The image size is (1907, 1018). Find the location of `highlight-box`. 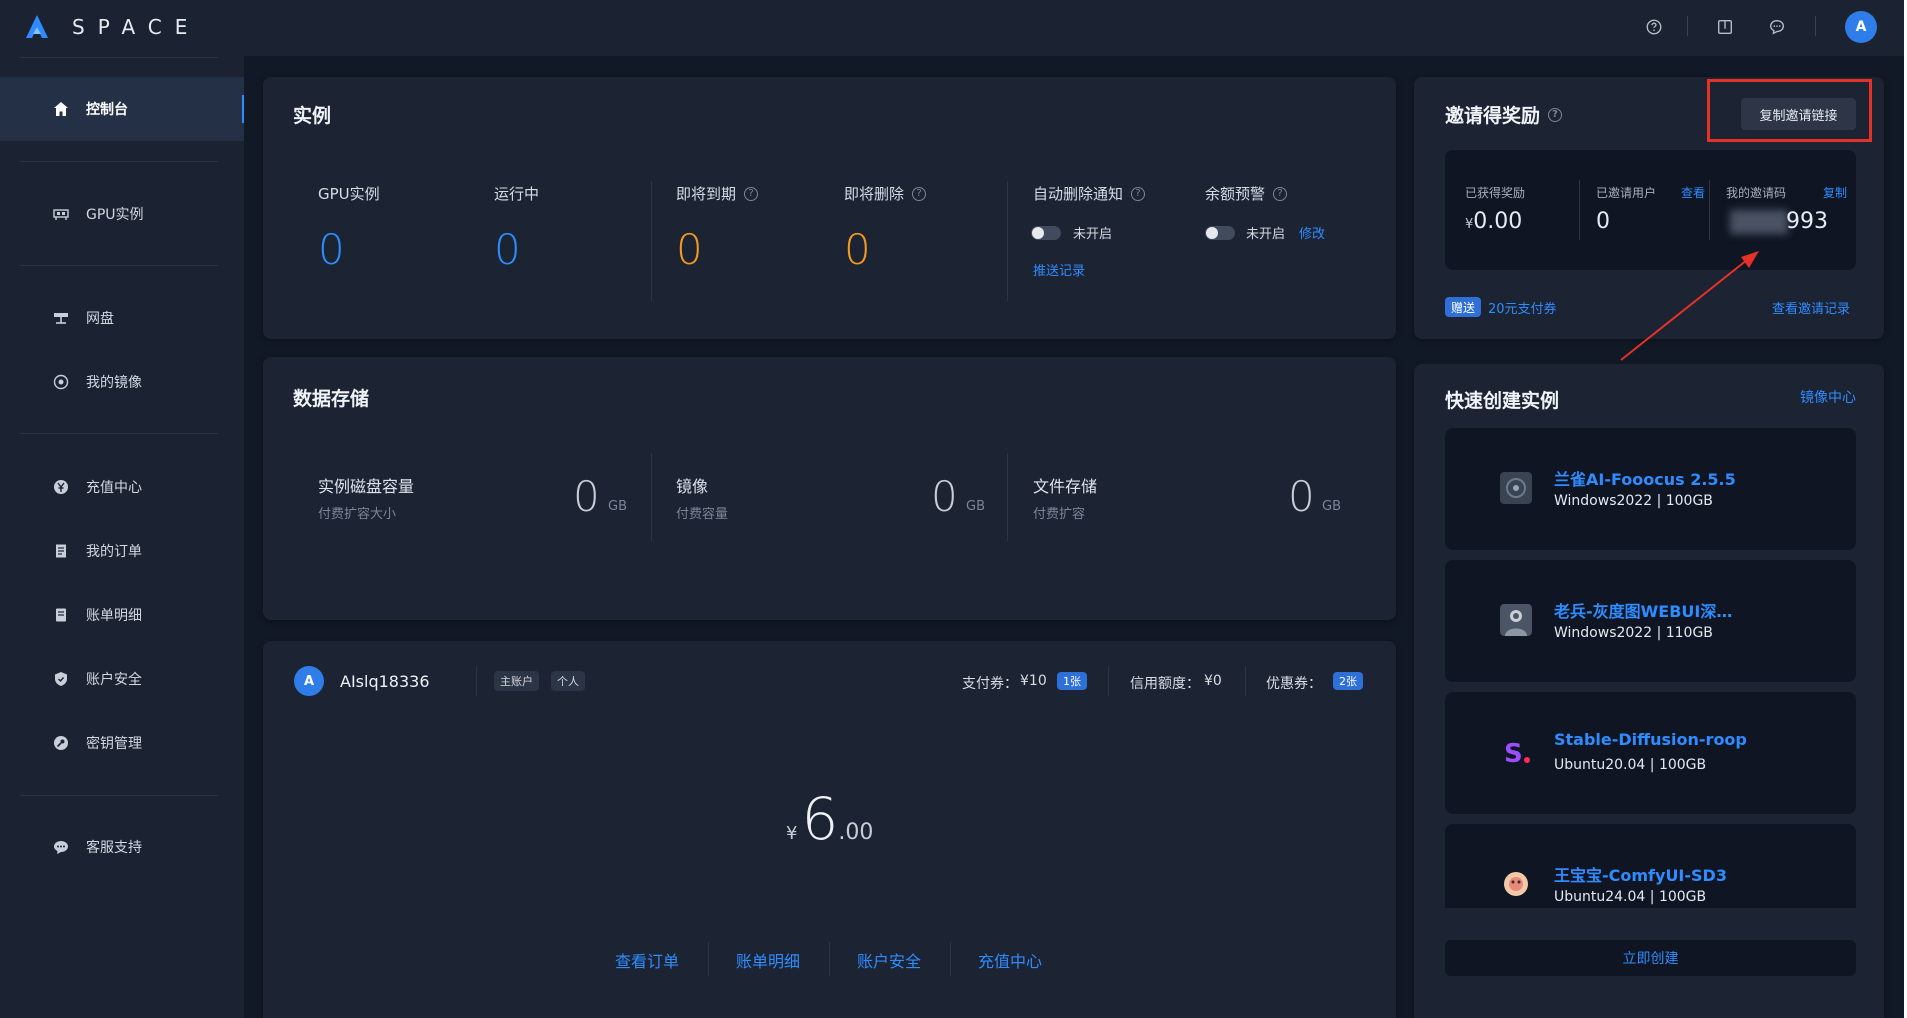

highlight-box is located at coordinates (1789, 110).